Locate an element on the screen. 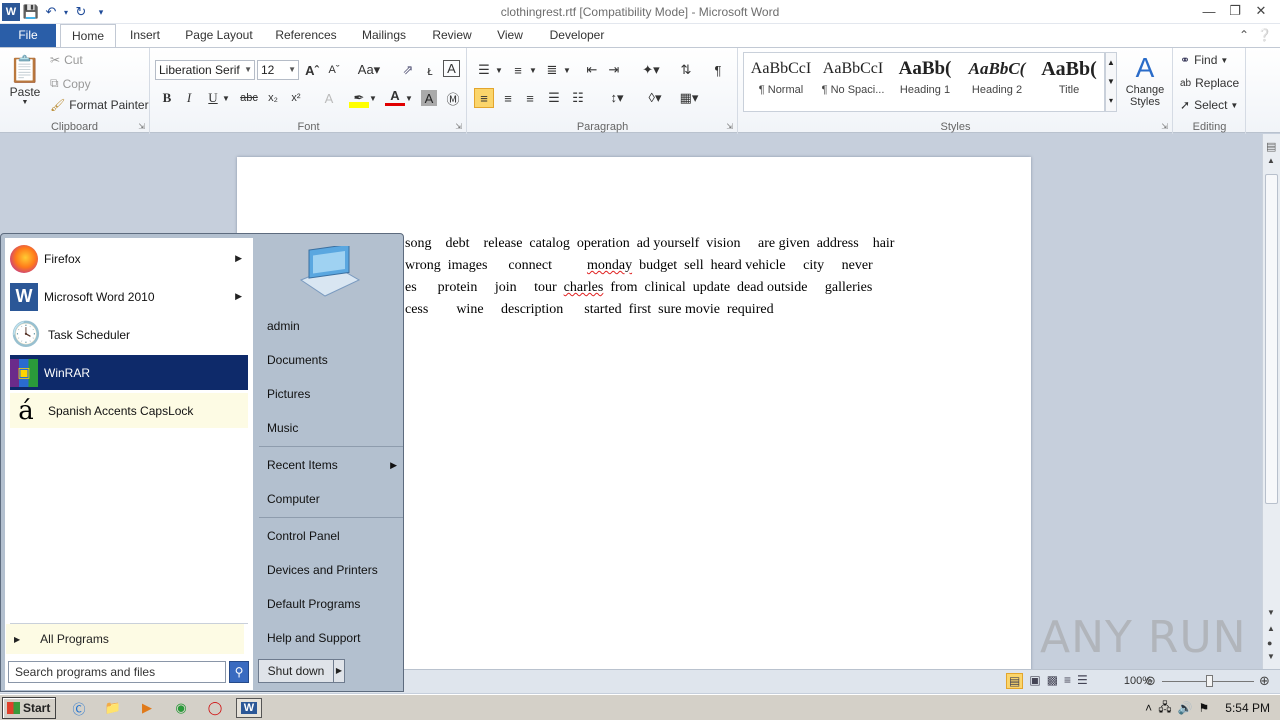  format-painter-button: 🖌 Format Painter is located at coordinates (99, 105).